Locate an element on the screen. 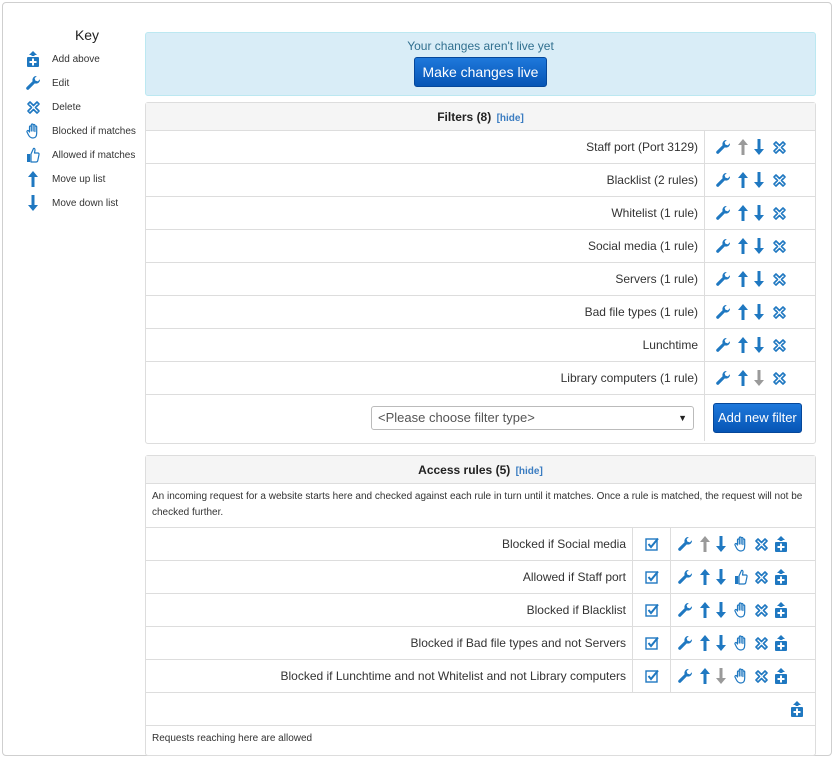  key-item-label: Delete is located at coordinates (66, 107).